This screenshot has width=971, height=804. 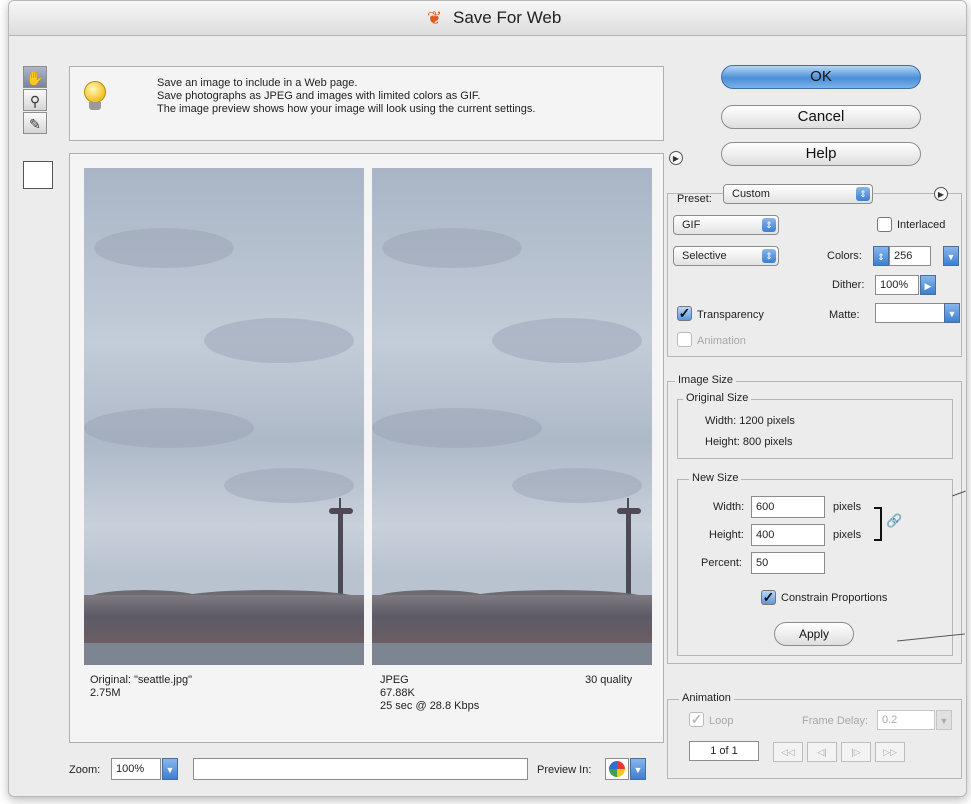 I want to click on matte-label: Matte:, so click(x=844, y=315).